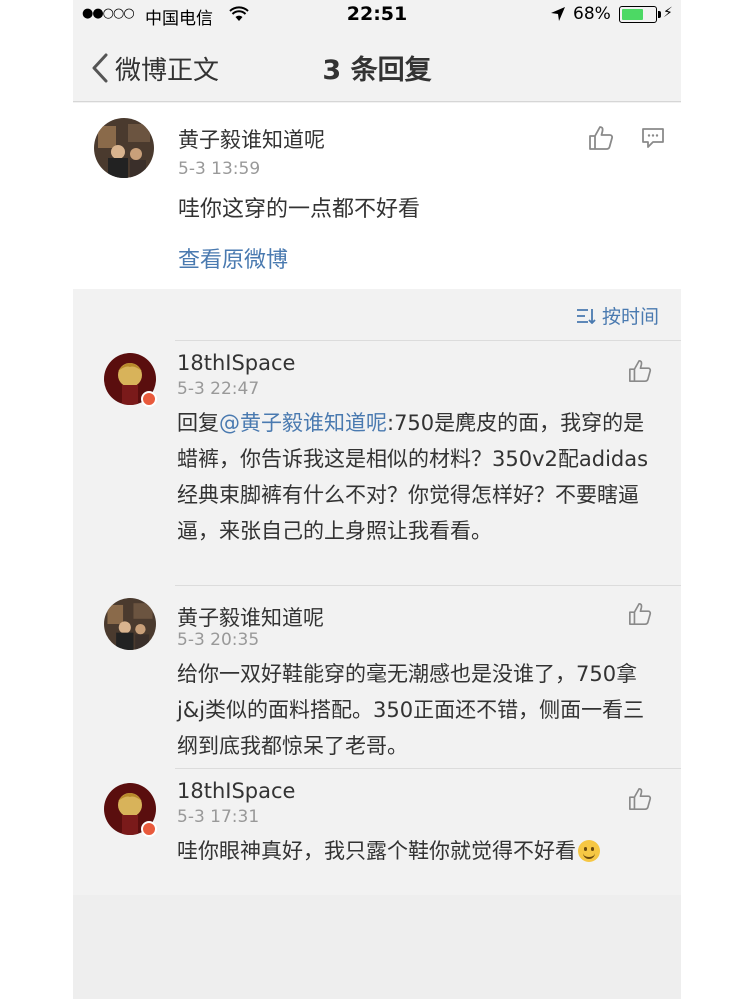 The height and width of the screenshot is (999, 750). I want to click on reply-time: 5-3 22:47, so click(218, 389).